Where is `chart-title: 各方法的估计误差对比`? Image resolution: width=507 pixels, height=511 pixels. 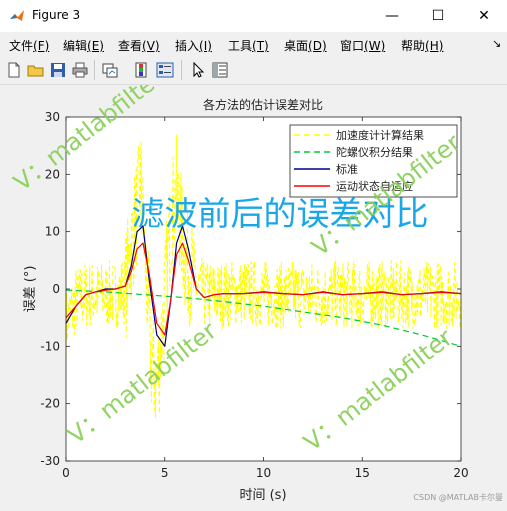
chart-title: 各方法的估计误差对比 is located at coordinates (263, 104).